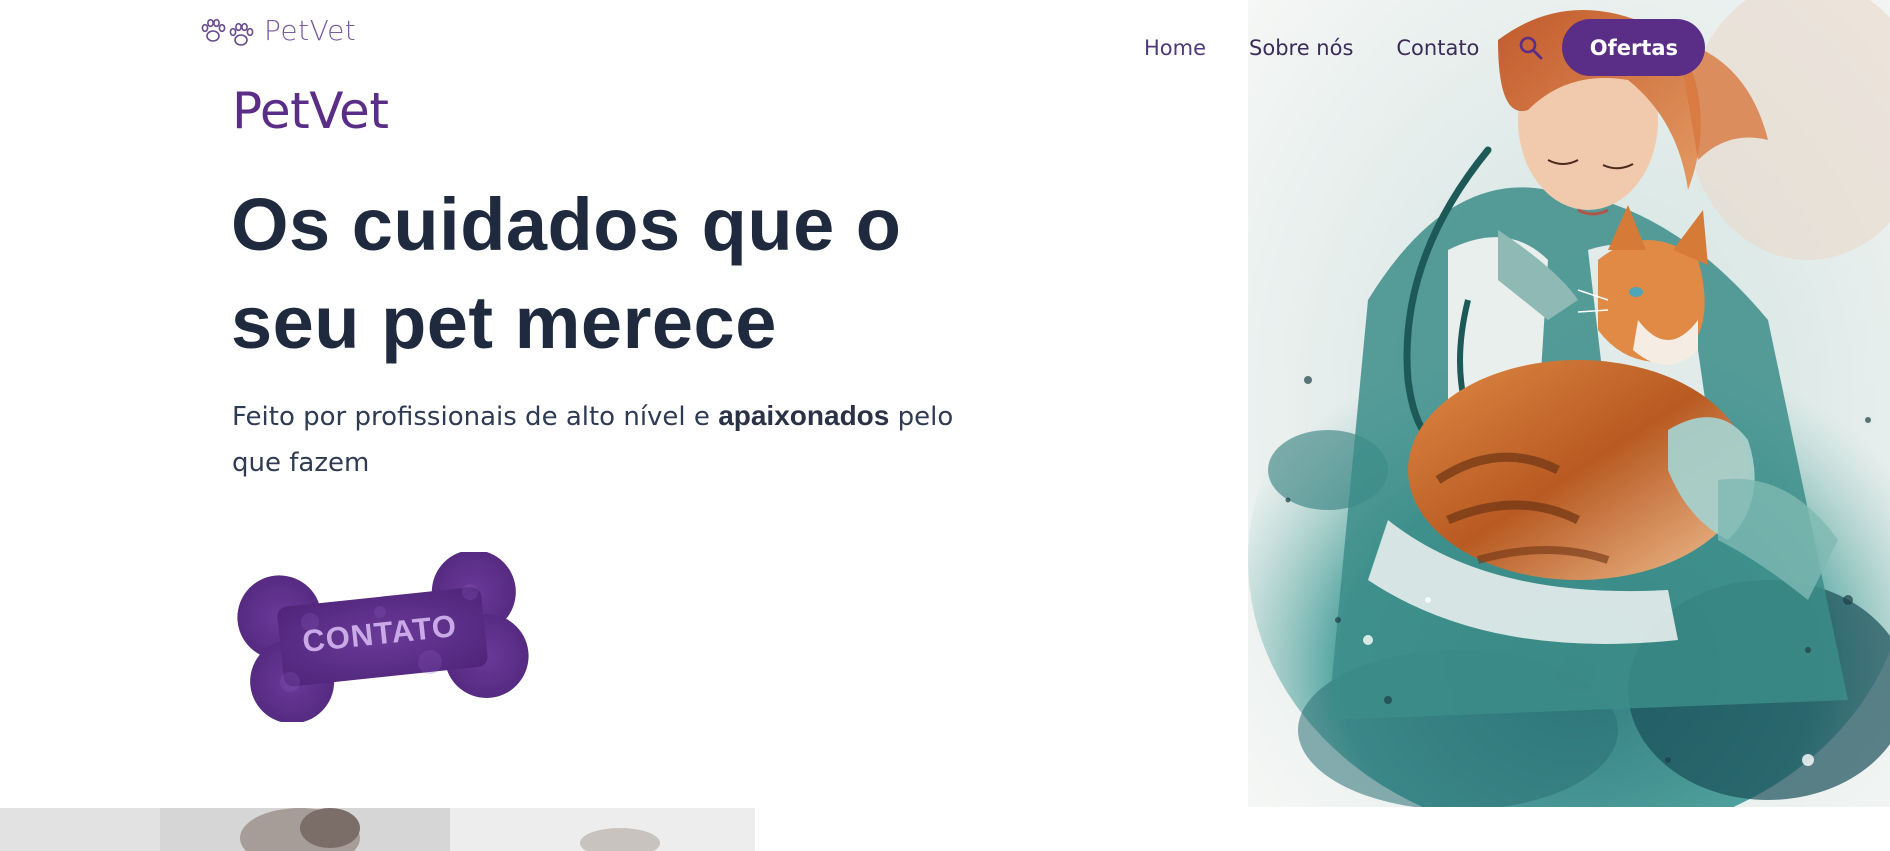  Describe the element at coordinates (804, 415) in the screenshot. I see `hero-subtitle-highlight: apaixonados` at that location.